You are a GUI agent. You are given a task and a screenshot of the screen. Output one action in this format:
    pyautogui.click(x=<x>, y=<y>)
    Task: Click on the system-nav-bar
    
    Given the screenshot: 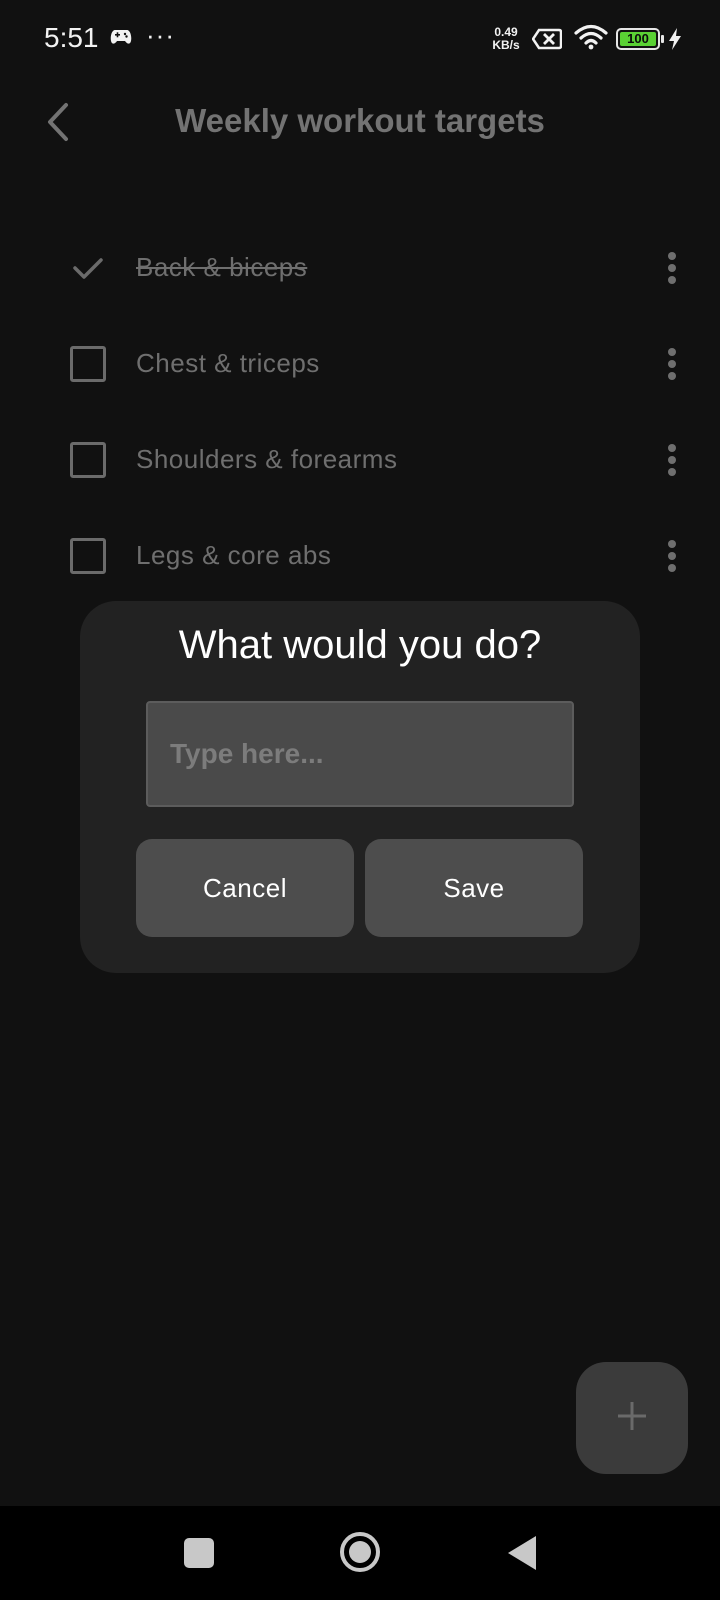 What is the action you would take?
    pyautogui.click(x=360, y=1553)
    